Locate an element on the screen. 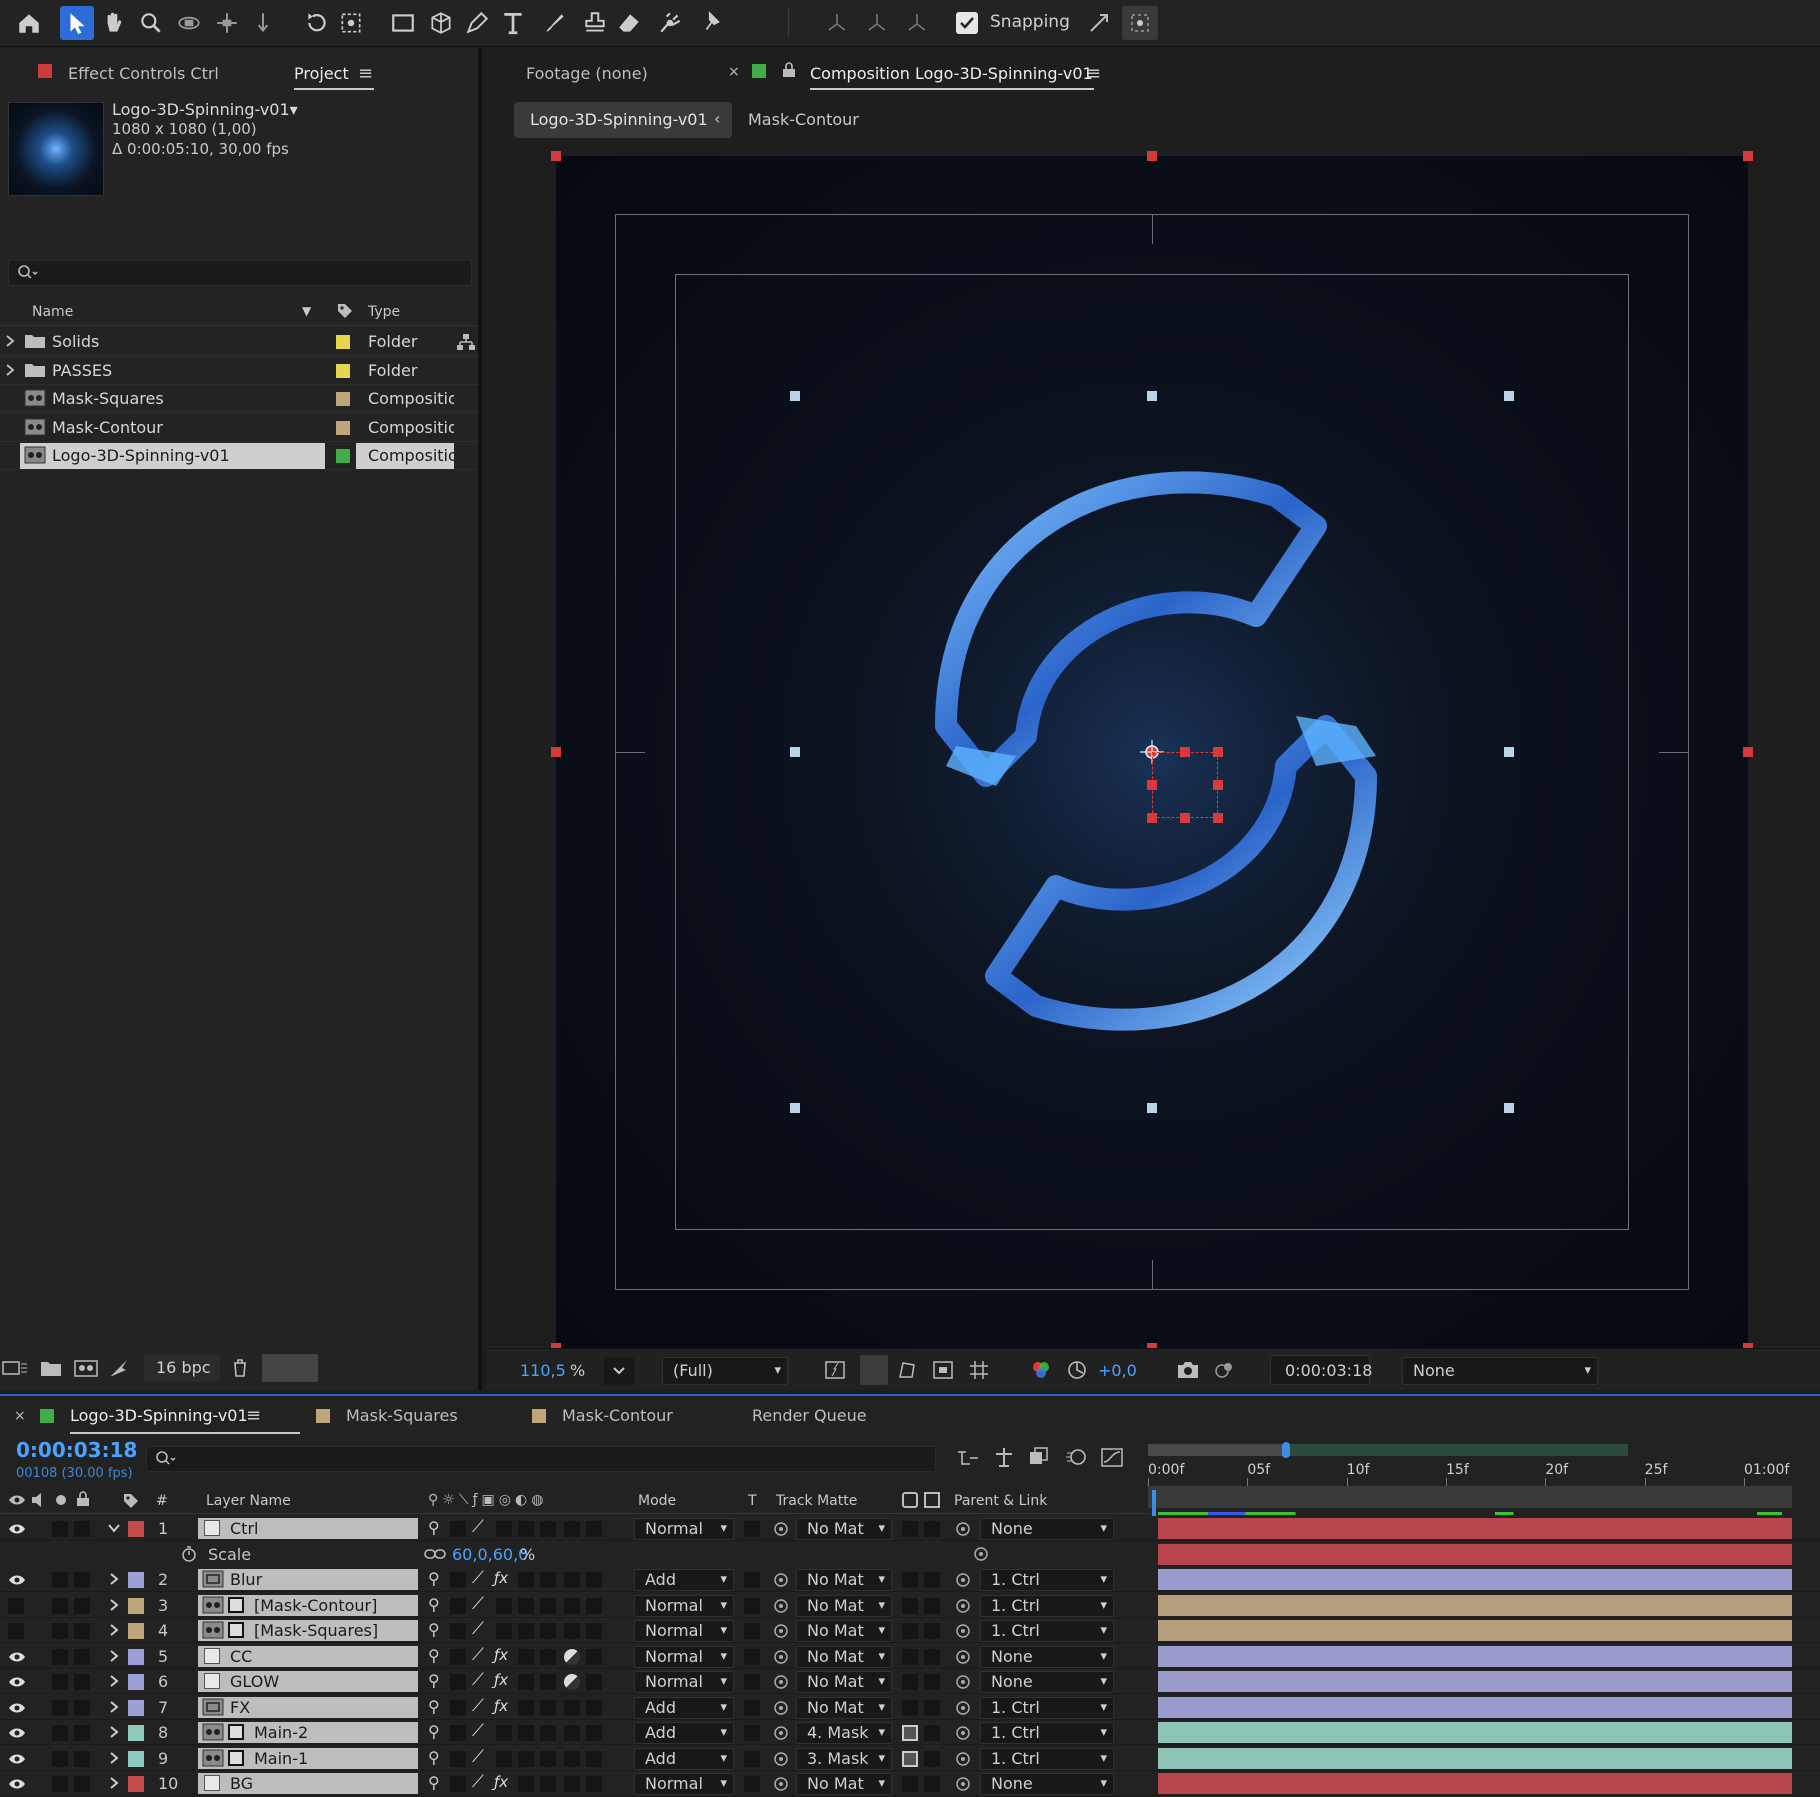 Image resolution: width=1820 pixels, height=1797 pixels. region-of-interest-icon is located at coordinates (943, 1370).